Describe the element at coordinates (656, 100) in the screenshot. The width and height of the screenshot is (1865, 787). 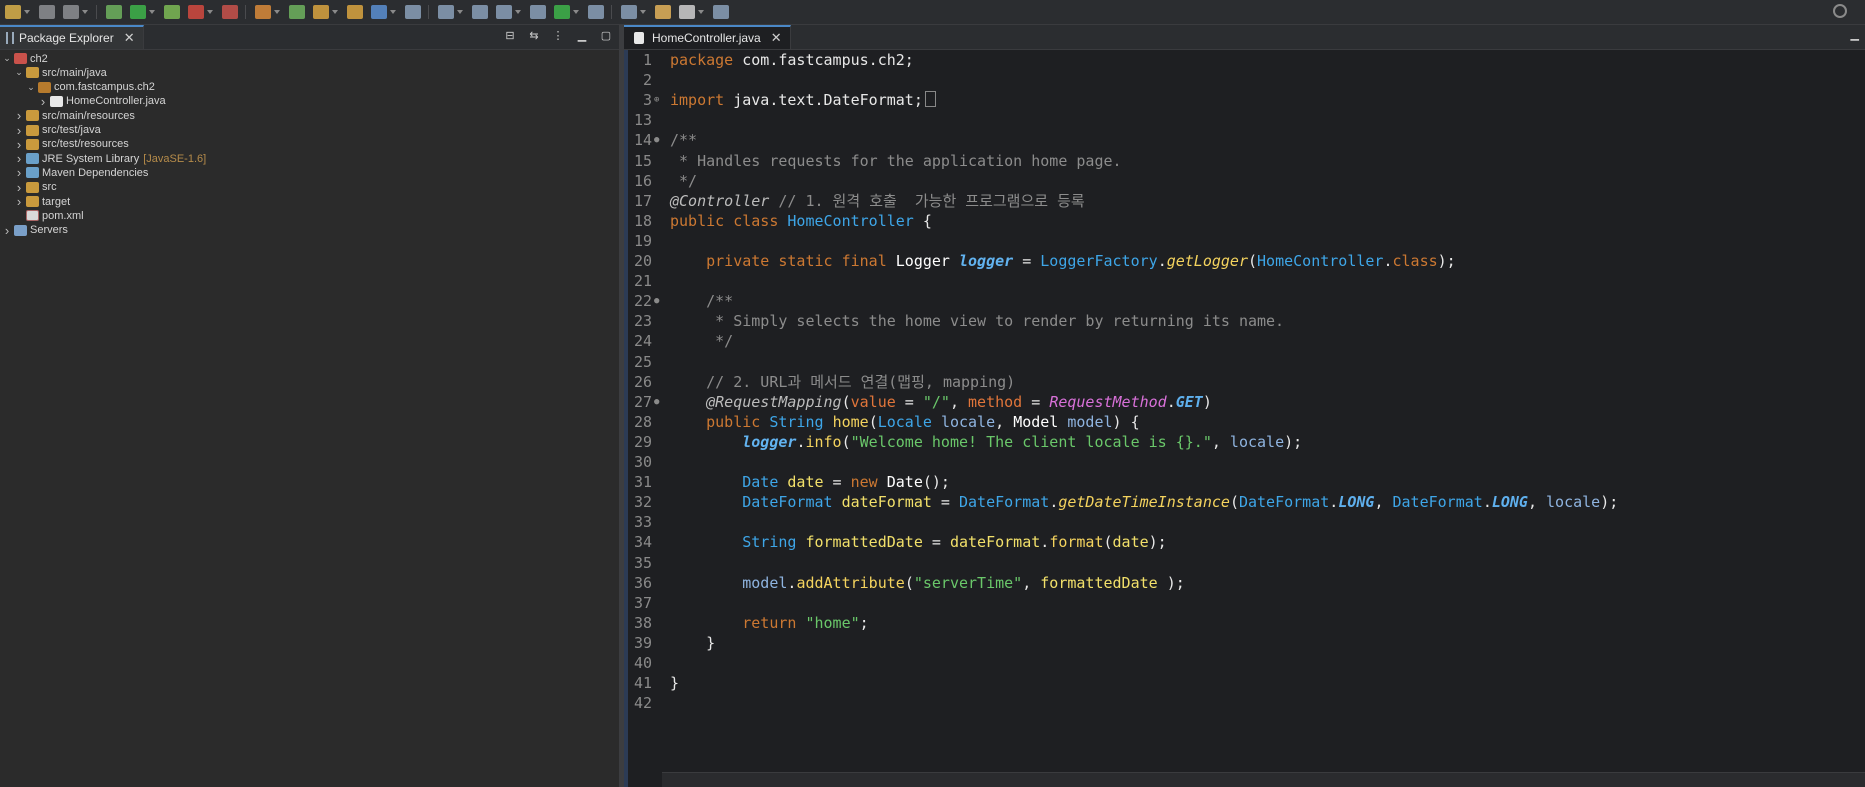
I see `expand-fold-icon: ⊕` at that location.